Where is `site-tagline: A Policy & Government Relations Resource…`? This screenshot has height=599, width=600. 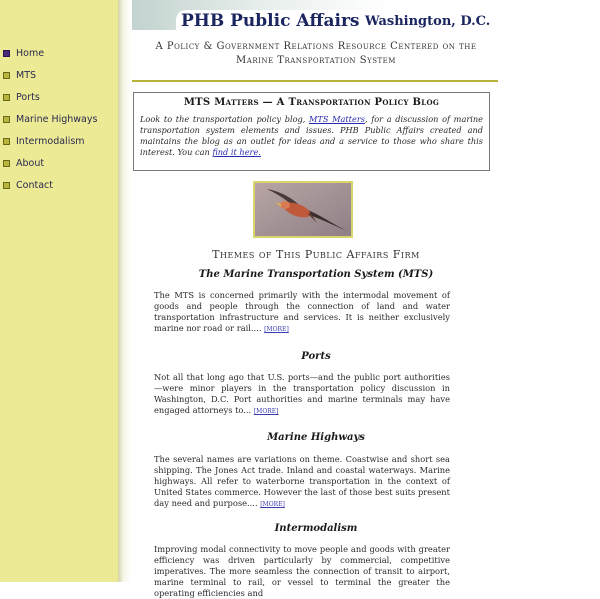 site-tagline: A Policy & Government Relations Resource… is located at coordinates (316, 54).